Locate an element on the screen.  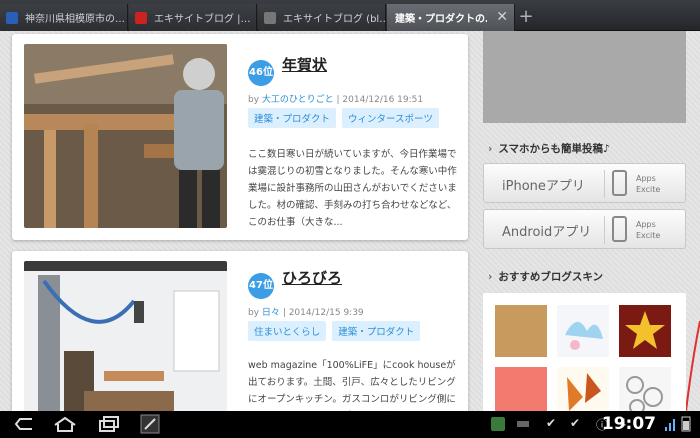
rank-badge: 46位 is located at coordinates (261, 73).